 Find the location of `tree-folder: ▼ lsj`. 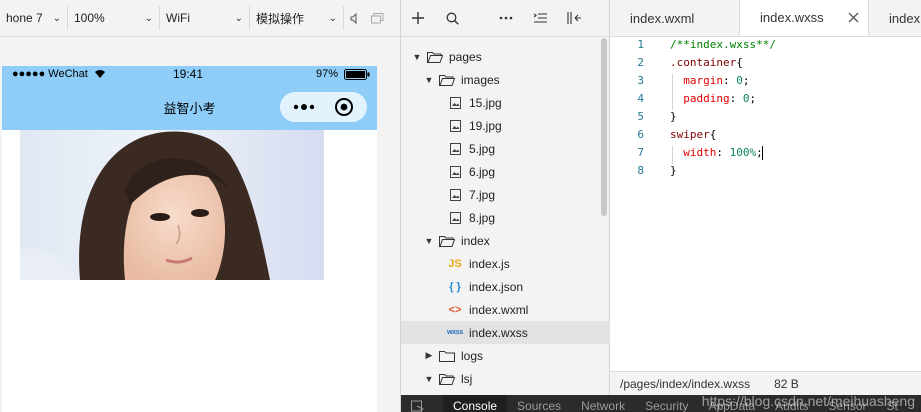

tree-folder: ▼ lsj is located at coordinates (512, 378).